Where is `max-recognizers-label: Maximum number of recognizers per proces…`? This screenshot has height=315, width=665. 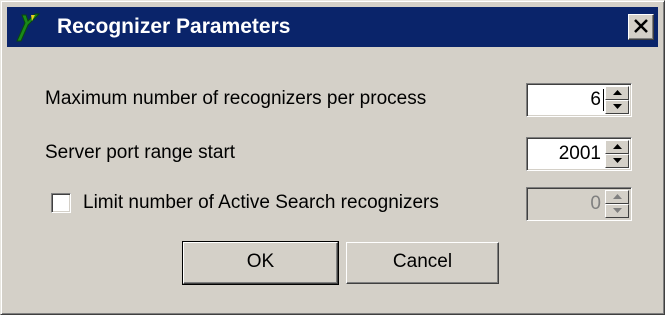
max-recognizers-label: Maximum number of recognizers per proces… is located at coordinates (236, 98).